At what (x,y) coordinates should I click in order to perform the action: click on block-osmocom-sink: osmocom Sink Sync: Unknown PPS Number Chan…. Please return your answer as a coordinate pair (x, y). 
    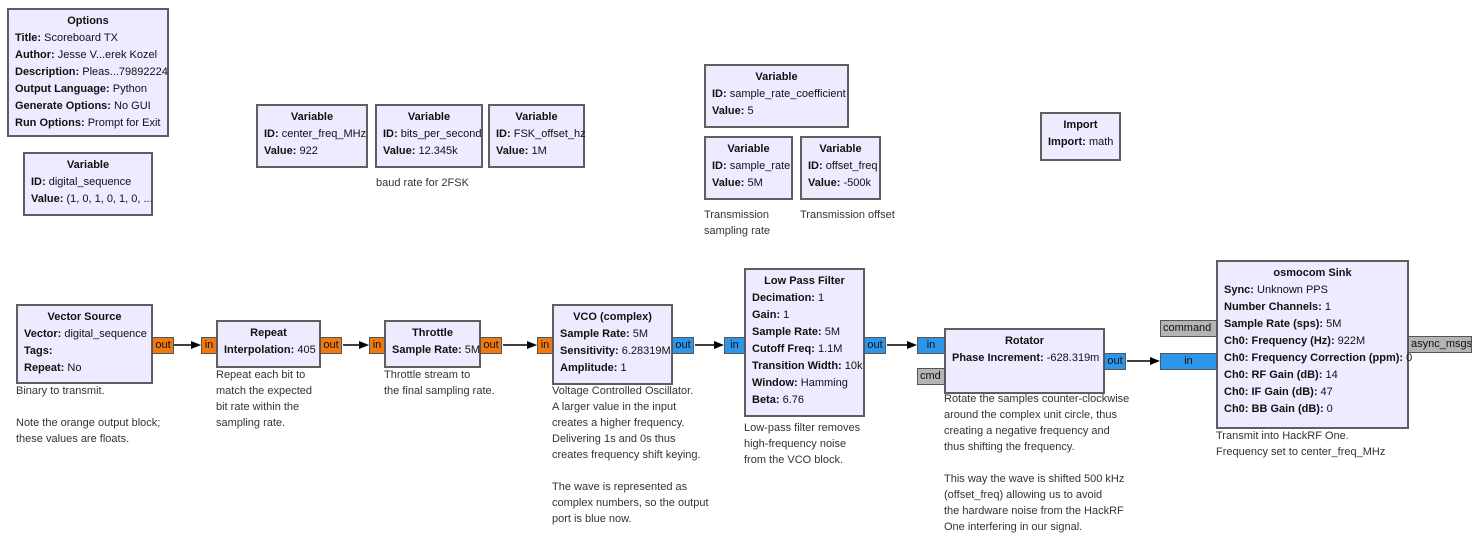
    Looking at the image, I should click on (1314, 344).